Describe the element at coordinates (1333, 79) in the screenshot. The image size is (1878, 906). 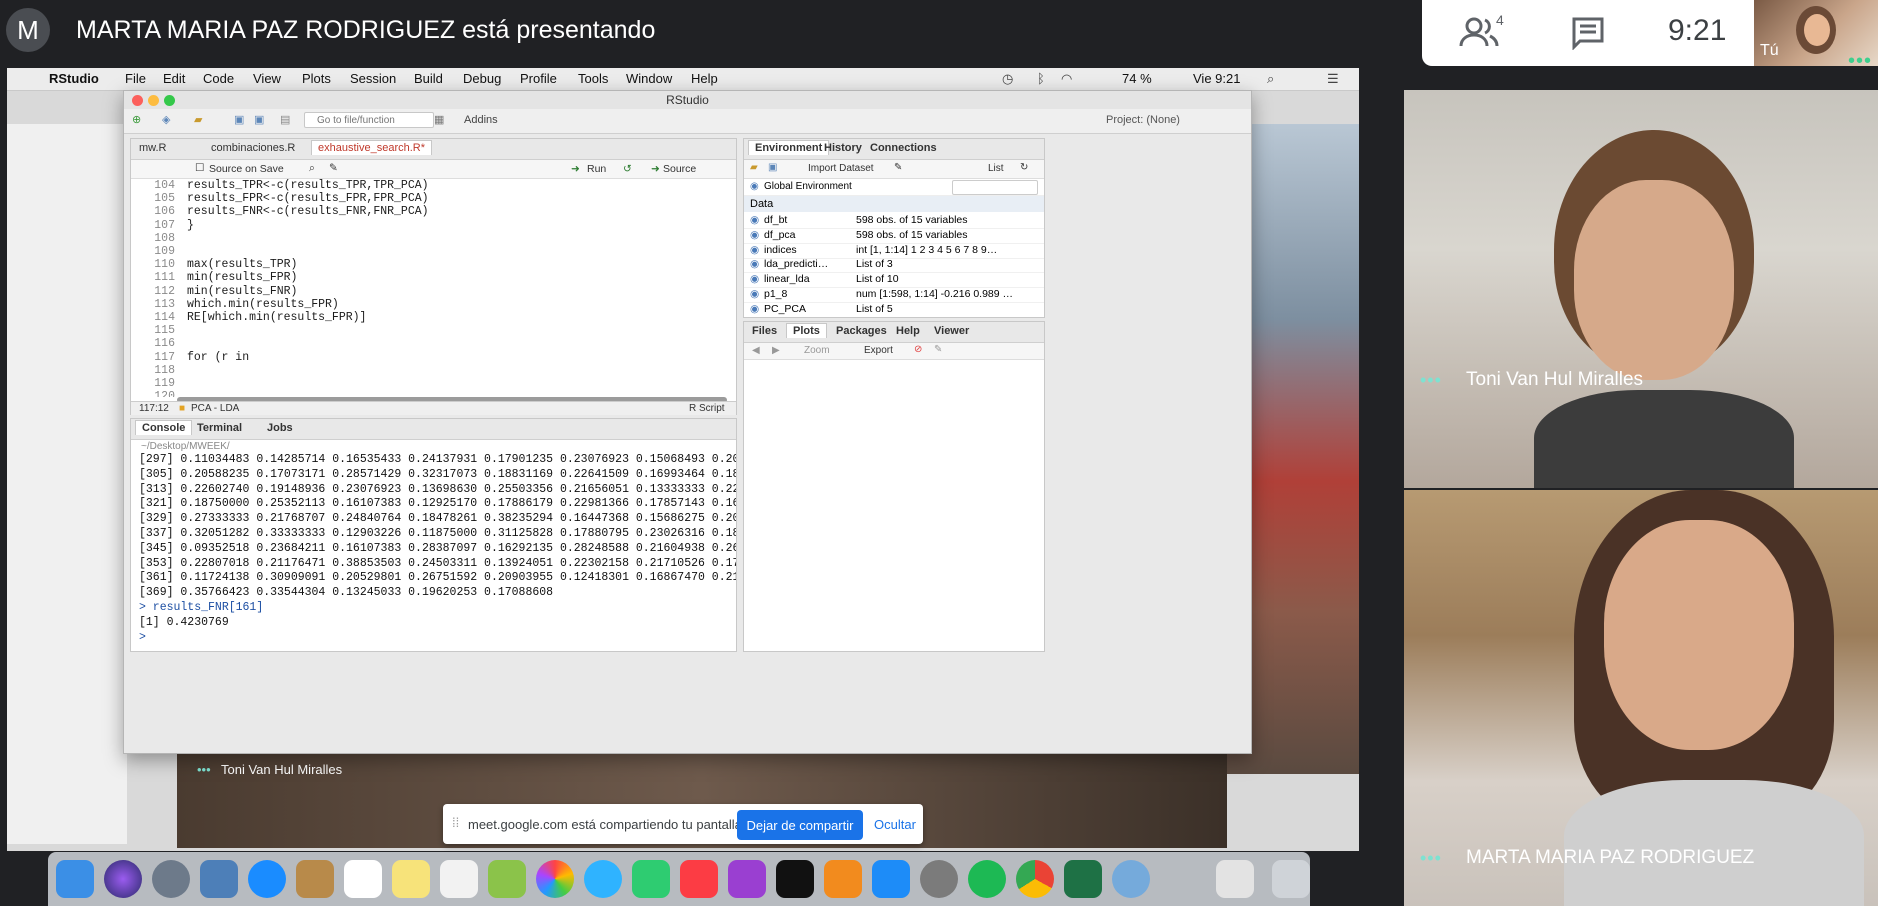
I see `notification-center-icon: ☰` at that location.